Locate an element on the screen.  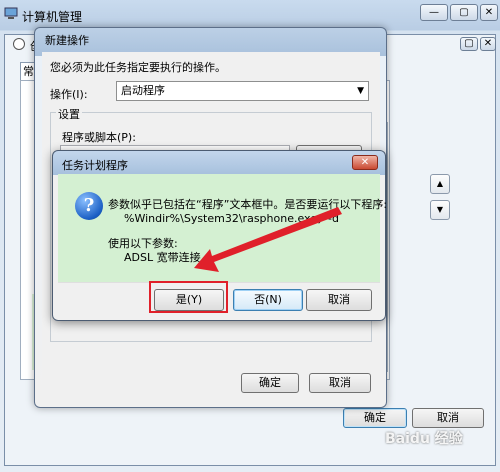
baidu-watermark: Baidu 经验 is located at coordinates (424, 439).